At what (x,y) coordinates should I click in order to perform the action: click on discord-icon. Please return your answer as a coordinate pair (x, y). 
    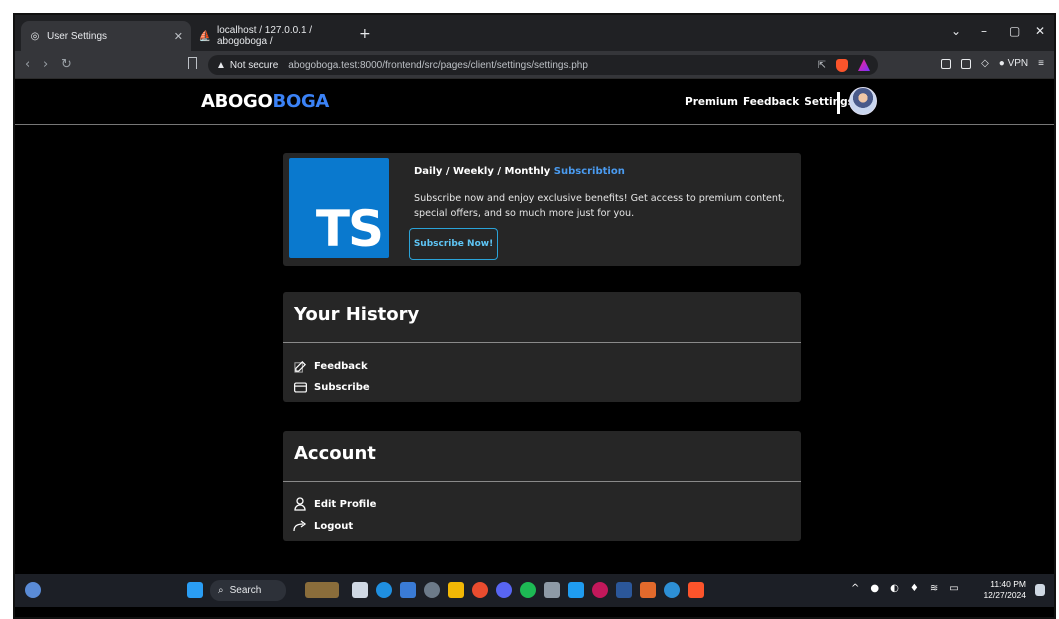
    Looking at the image, I should click on (504, 590).